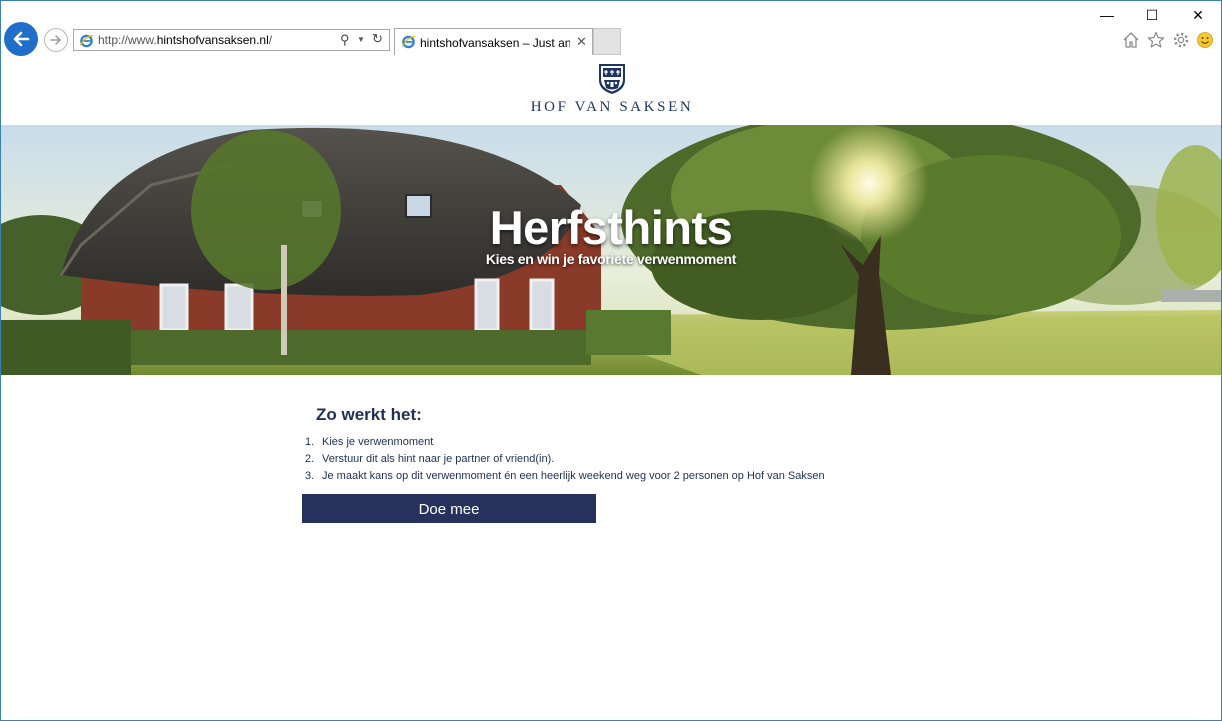 The height and width of the screenshot is (721, 1222). What do you see at coordinates (310, 442) in the screenshot?
I see `step-number: 1.` at bounding box center [310, 442].